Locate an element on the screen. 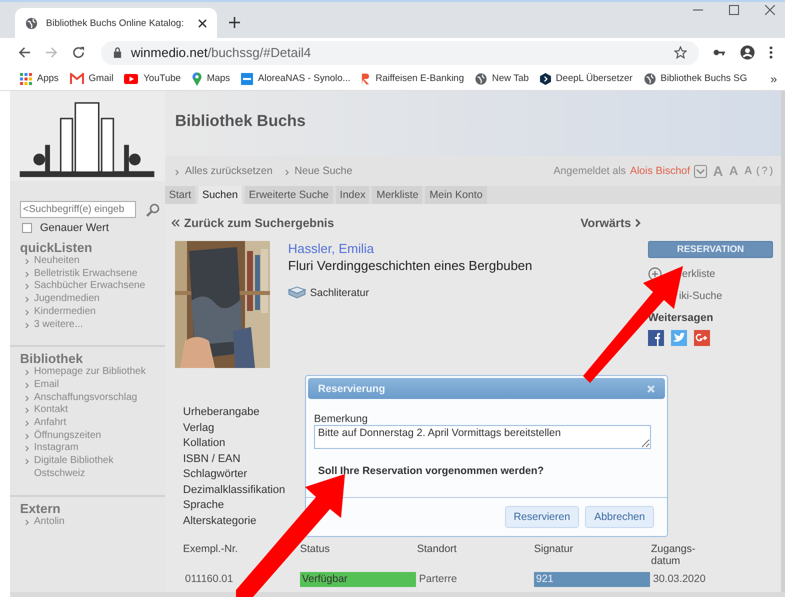 Image resolution: width=785 pixels, height=597 pixels. checkbox-label: Genauer Wert is located at coordinates (74, 228).